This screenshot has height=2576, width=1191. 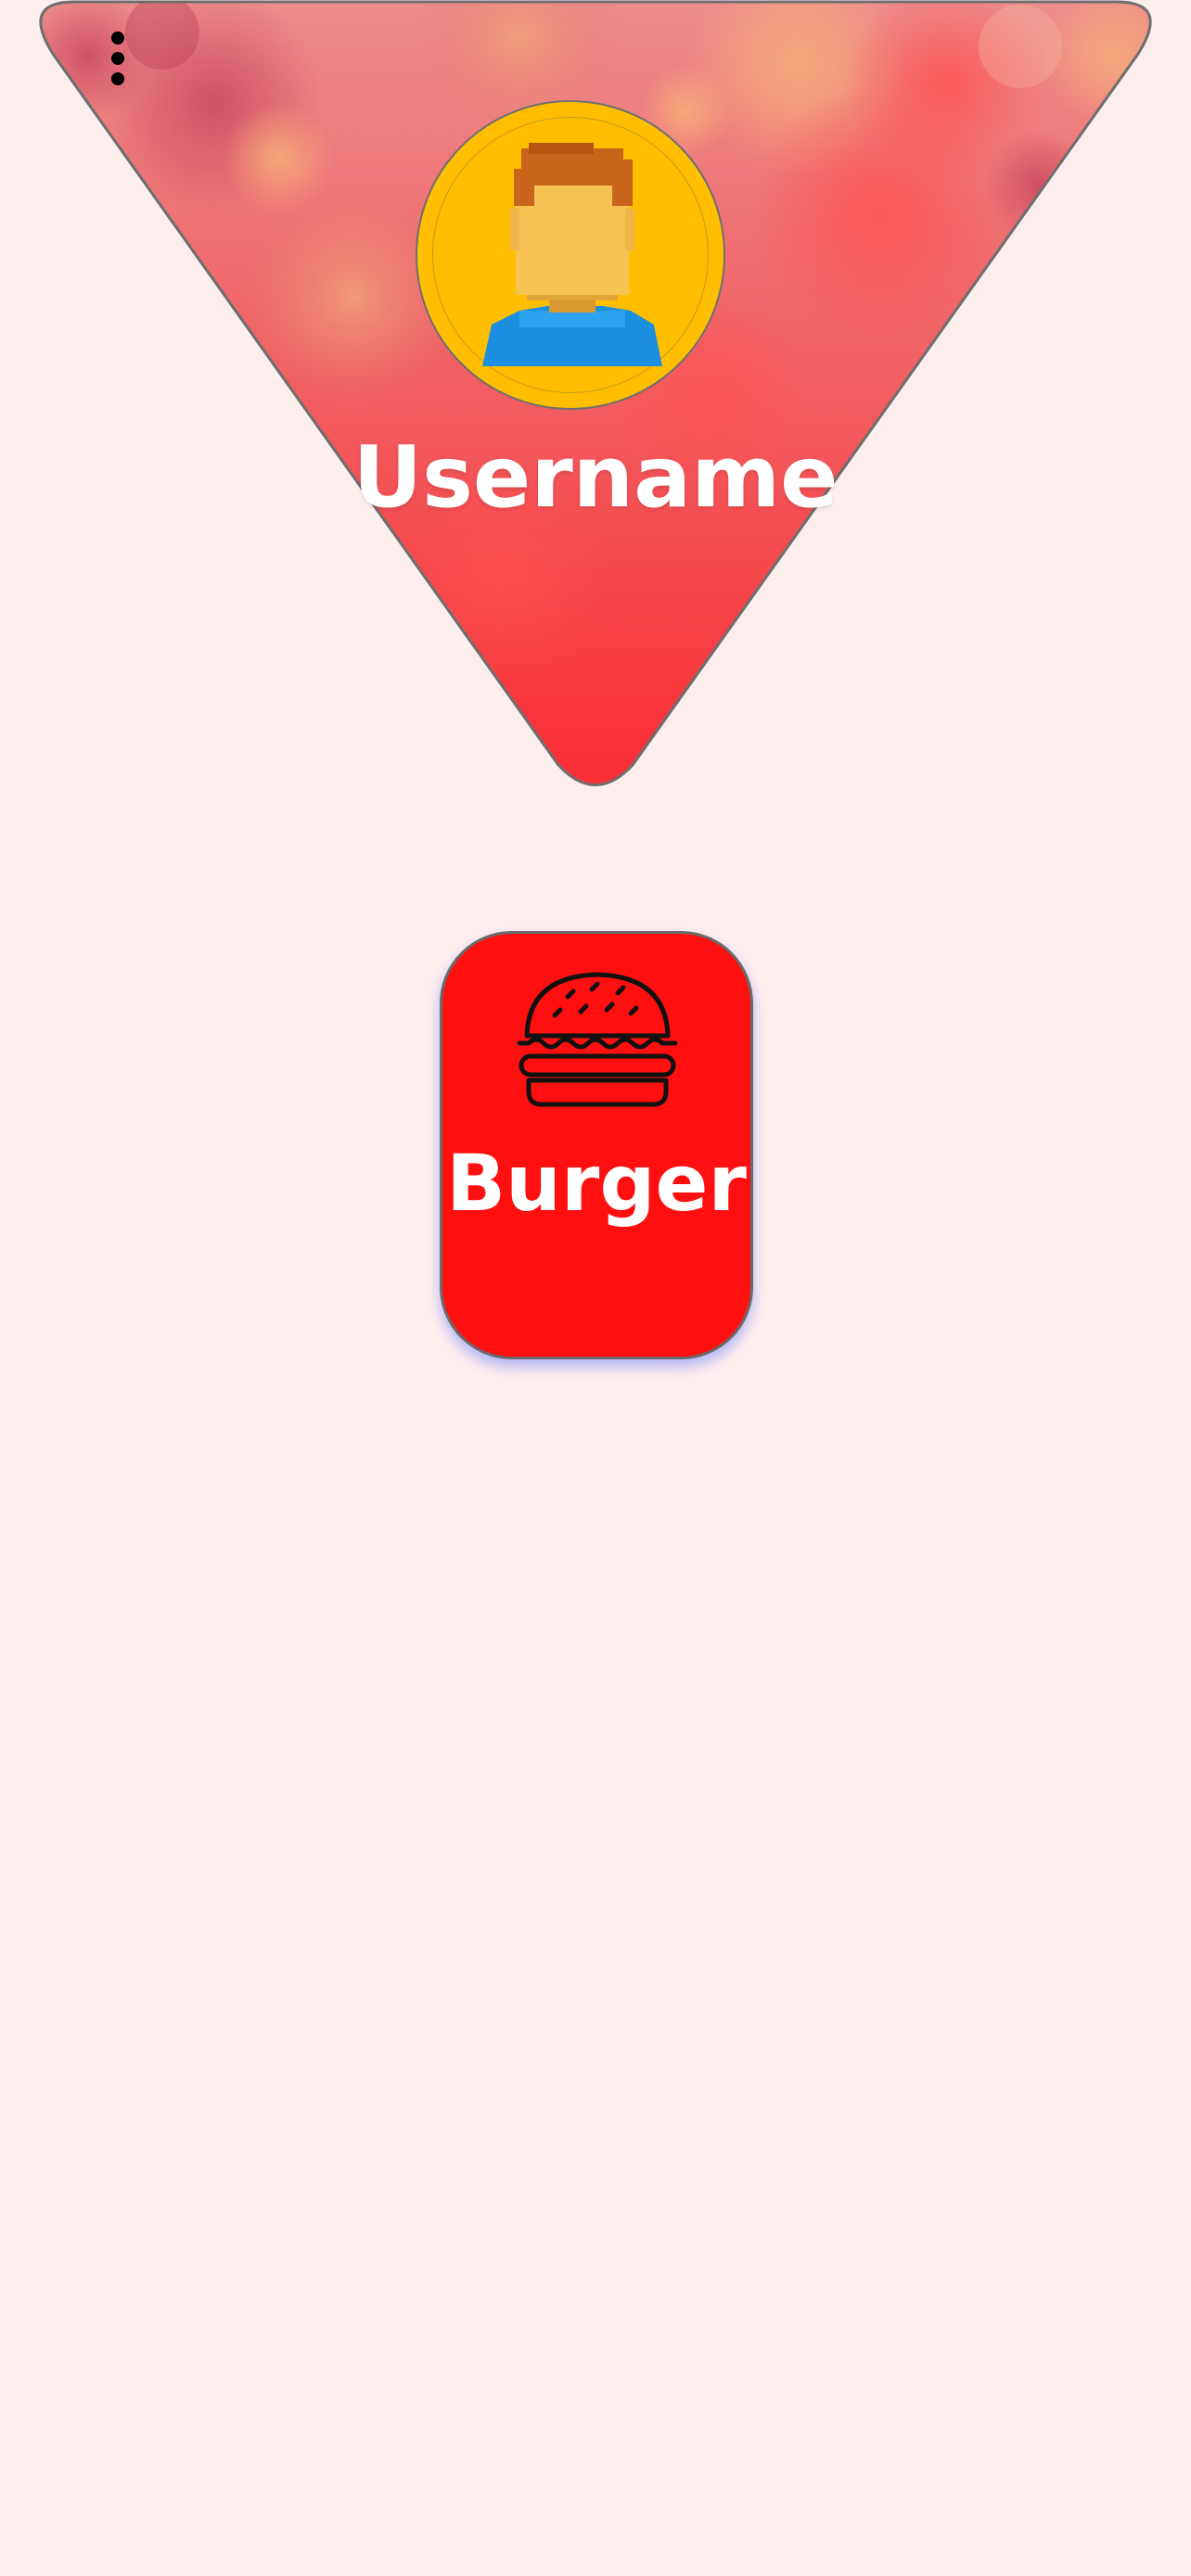 I want to click on category-card-burger: Burger, so click(x=597, y=1145).